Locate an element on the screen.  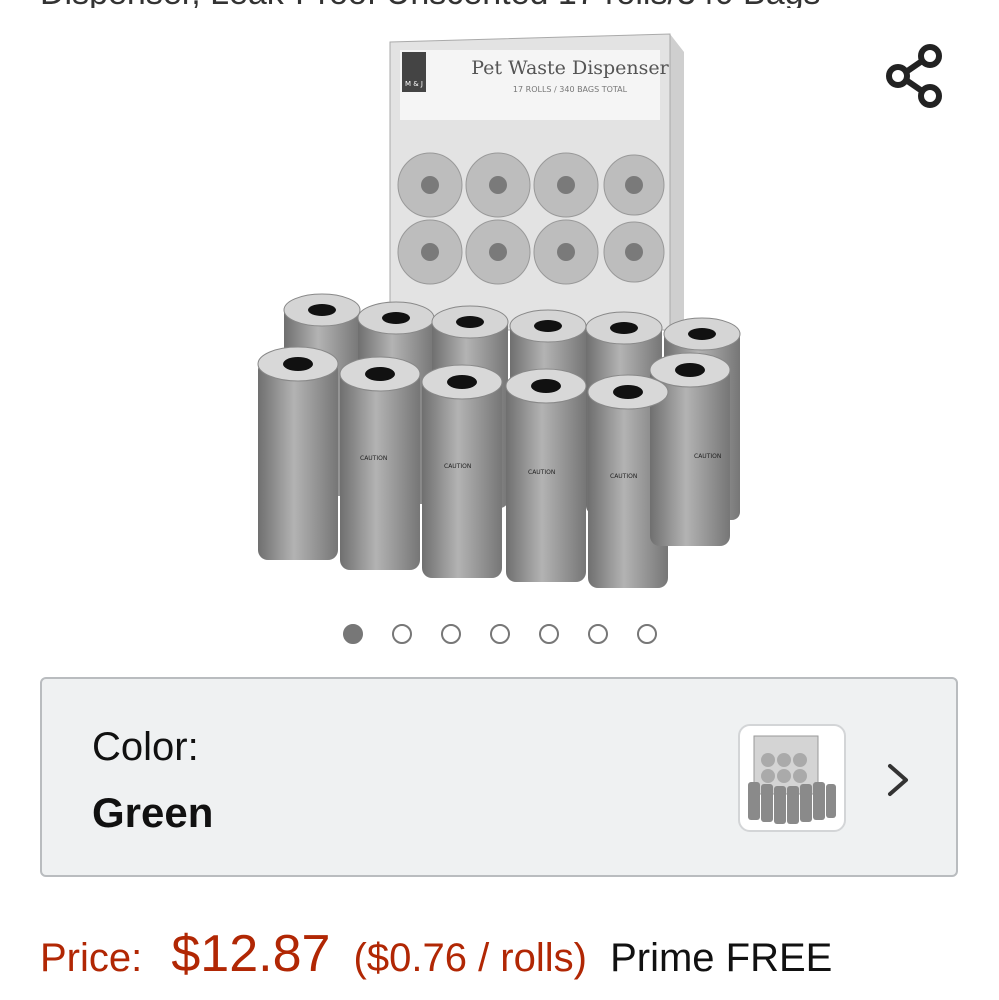
price-row: Price: $12.87 ($0.76 / rolls) Prime FREE is located at coordinates (436, 959).